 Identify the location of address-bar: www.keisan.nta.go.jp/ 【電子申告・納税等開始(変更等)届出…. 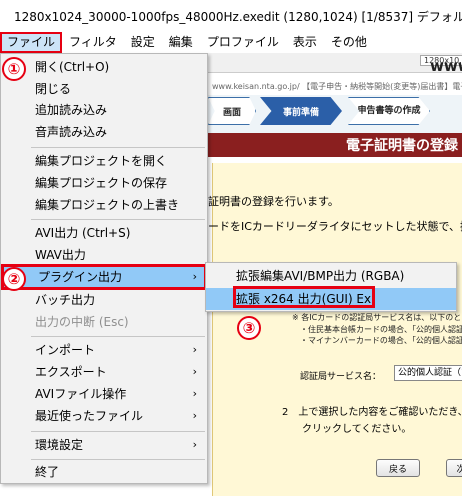
(335, 88).